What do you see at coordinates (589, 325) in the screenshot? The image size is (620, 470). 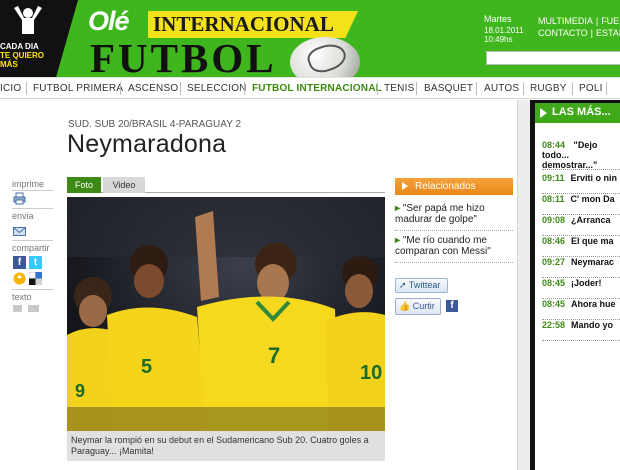 I see `item-title: Mando yo` at bounding box center [589, 325].